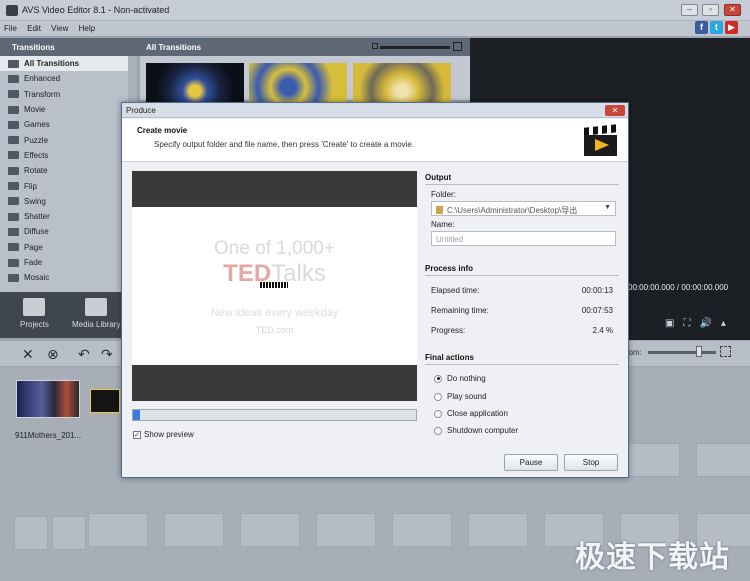 This screenshot has width=750, height=581. What do you see at coordinates (68, 64) in the screenshot?
I see `transition-category-item: All Transitions` at bounding box center [68, 64].